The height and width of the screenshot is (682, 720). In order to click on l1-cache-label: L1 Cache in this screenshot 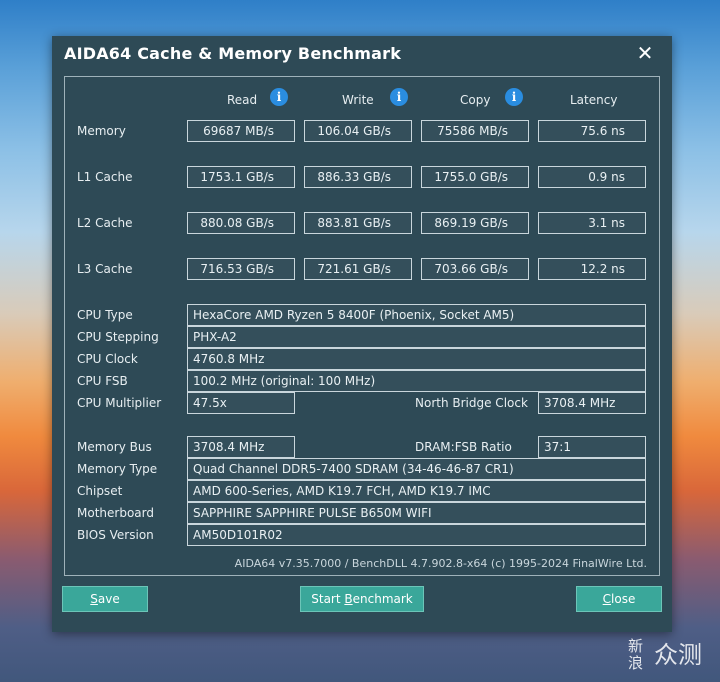, I will do `click(105, 177)`.